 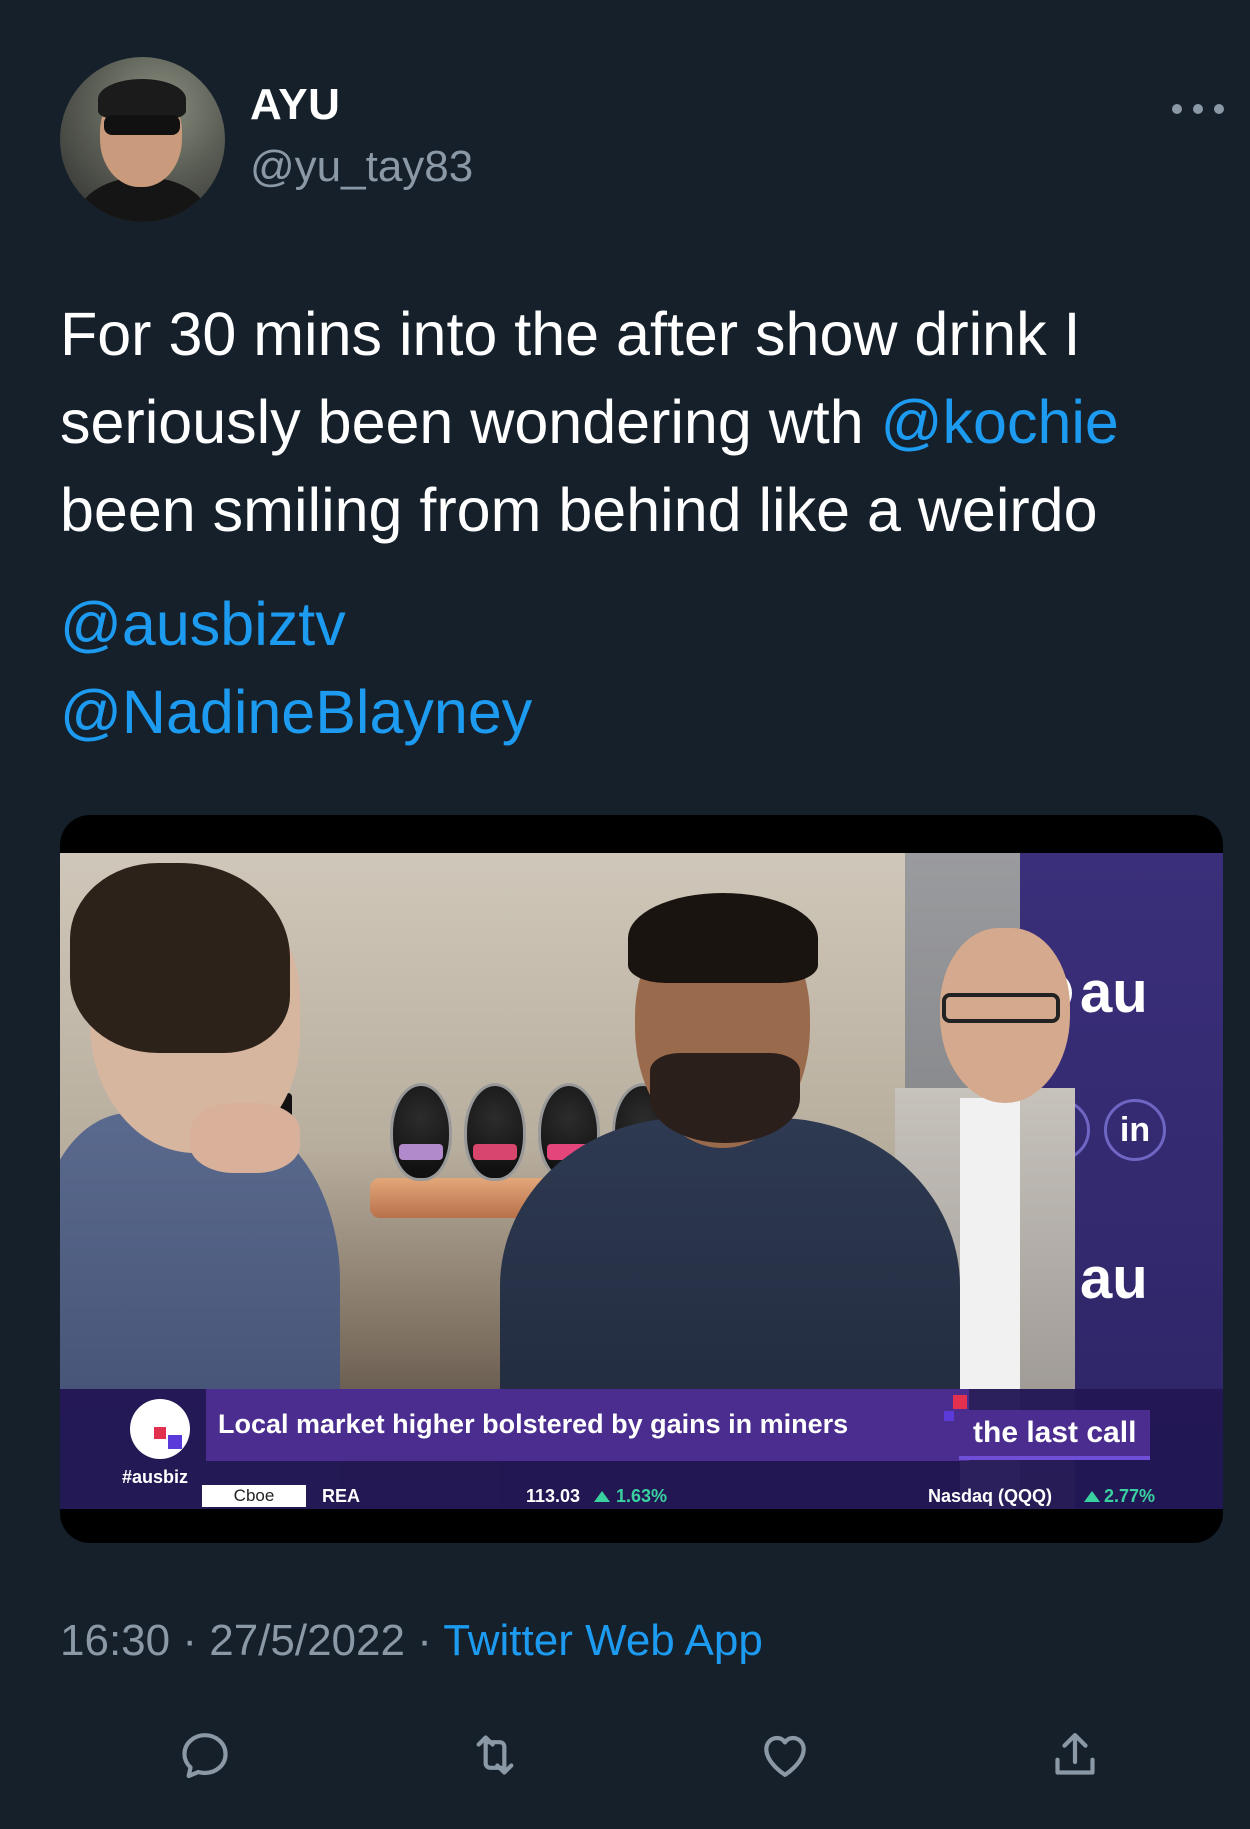 What do you see at coordinates (1000, 422) in the screenshot?
I see `mention-kochie: @kochie` at bounding box center [1000, 422].